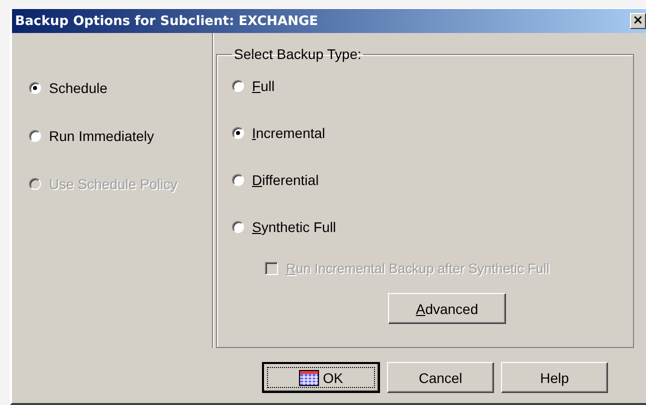  I want to click on close-button: ×, so click(638, 21).